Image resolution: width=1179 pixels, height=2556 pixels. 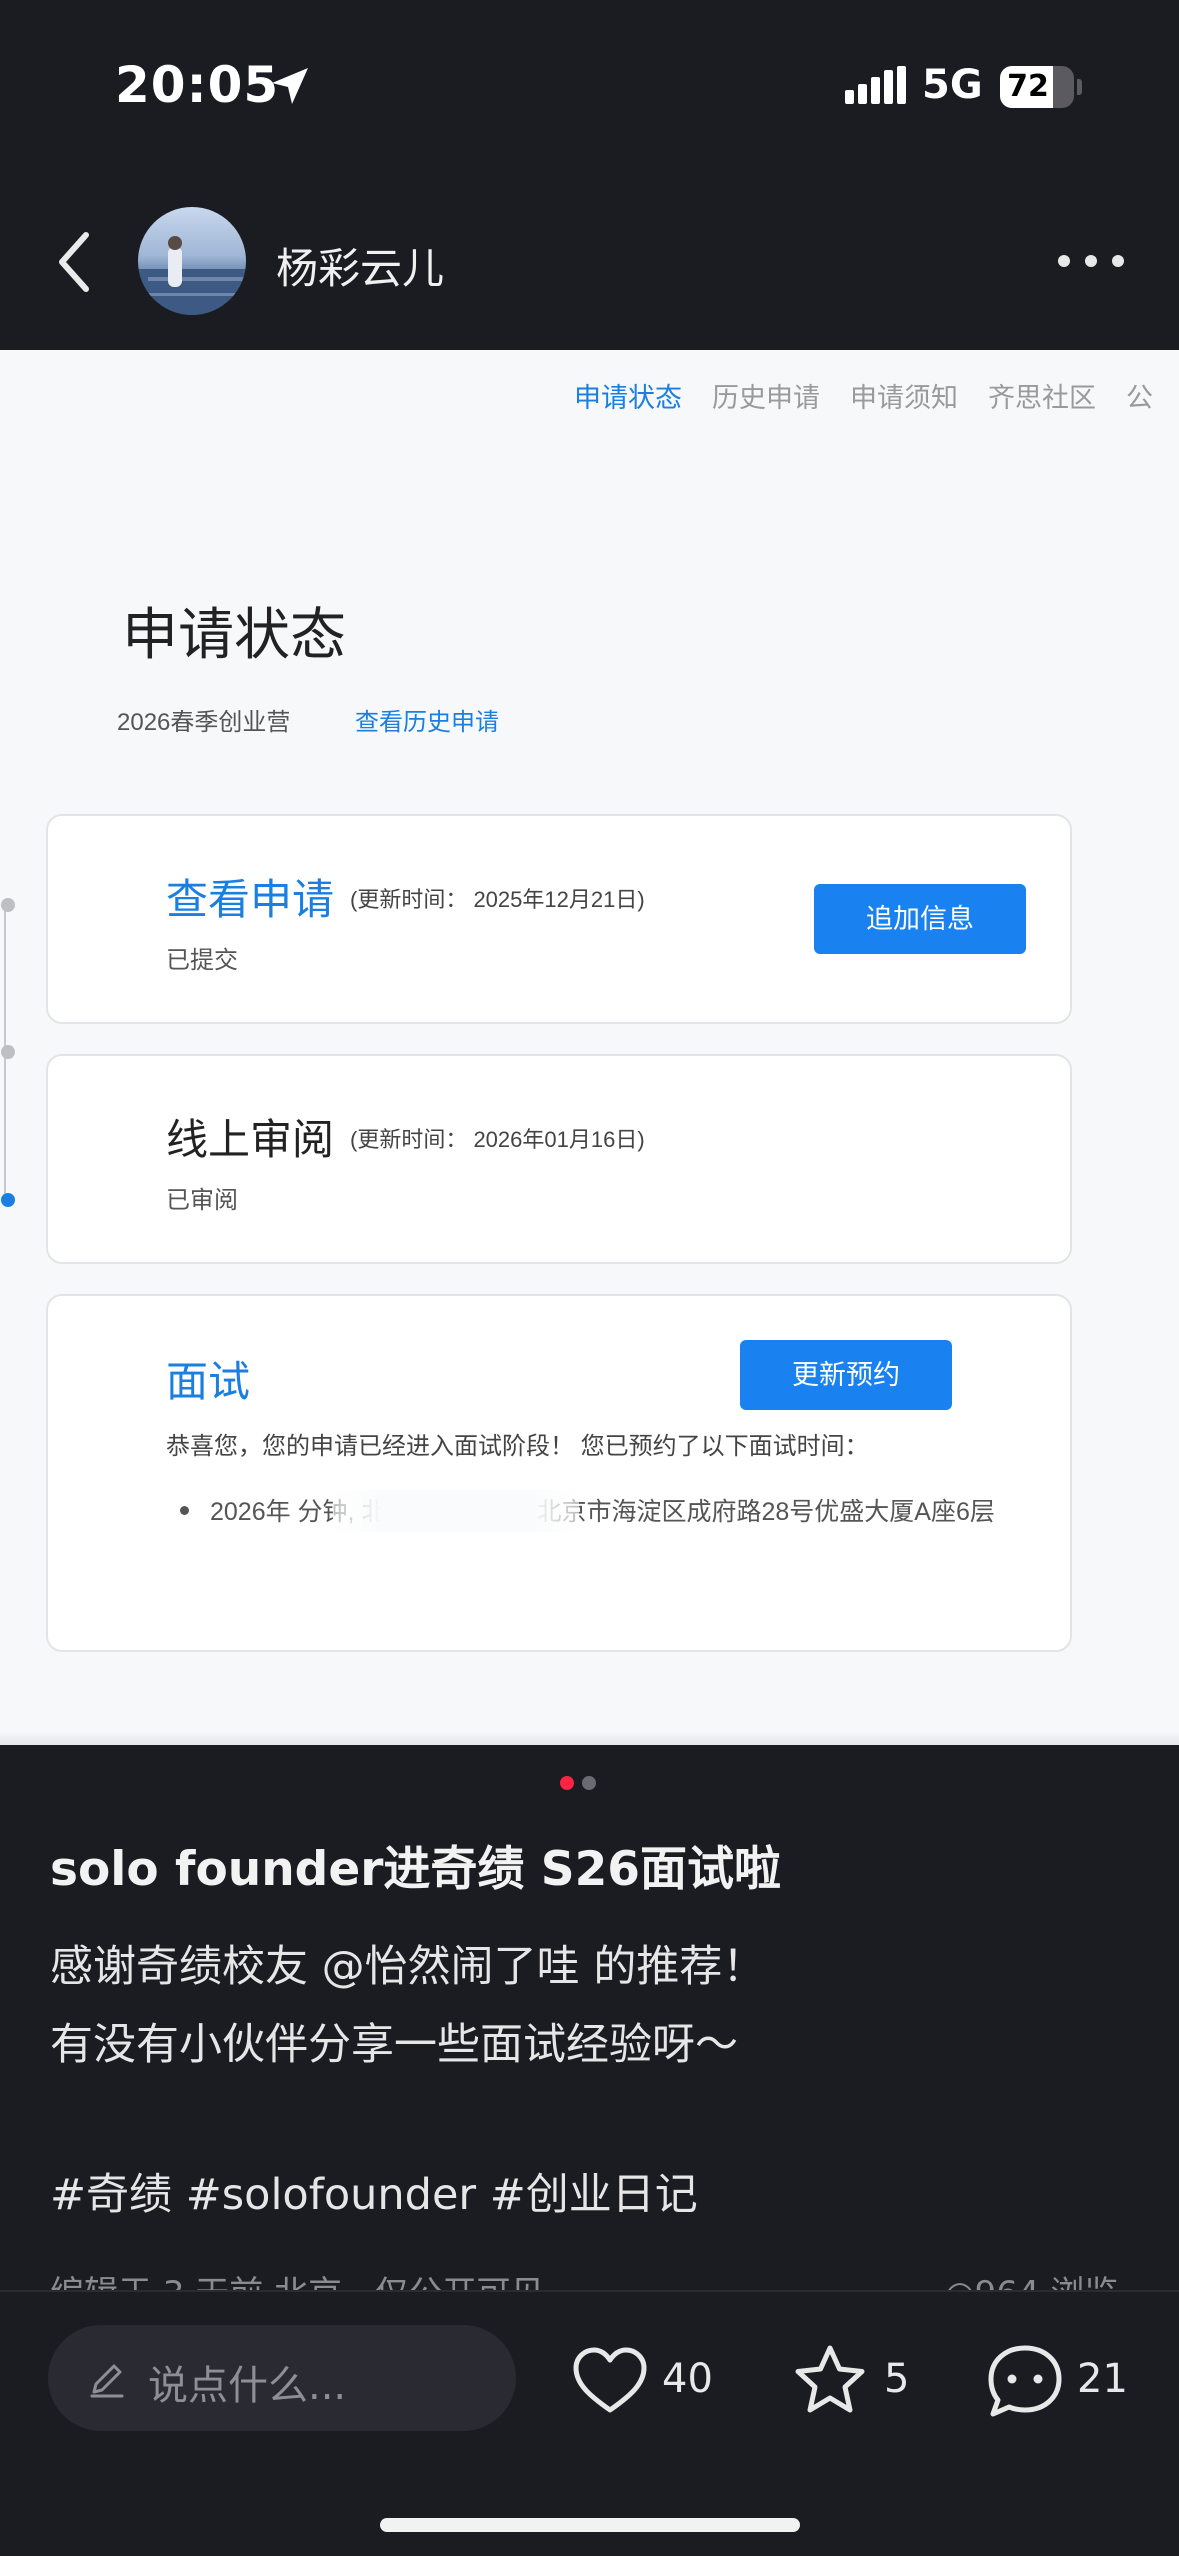 What do you see at coordinates (589, 1783) in the screenshot?
I see `pager-dot` at bounding box center [589, 1783].